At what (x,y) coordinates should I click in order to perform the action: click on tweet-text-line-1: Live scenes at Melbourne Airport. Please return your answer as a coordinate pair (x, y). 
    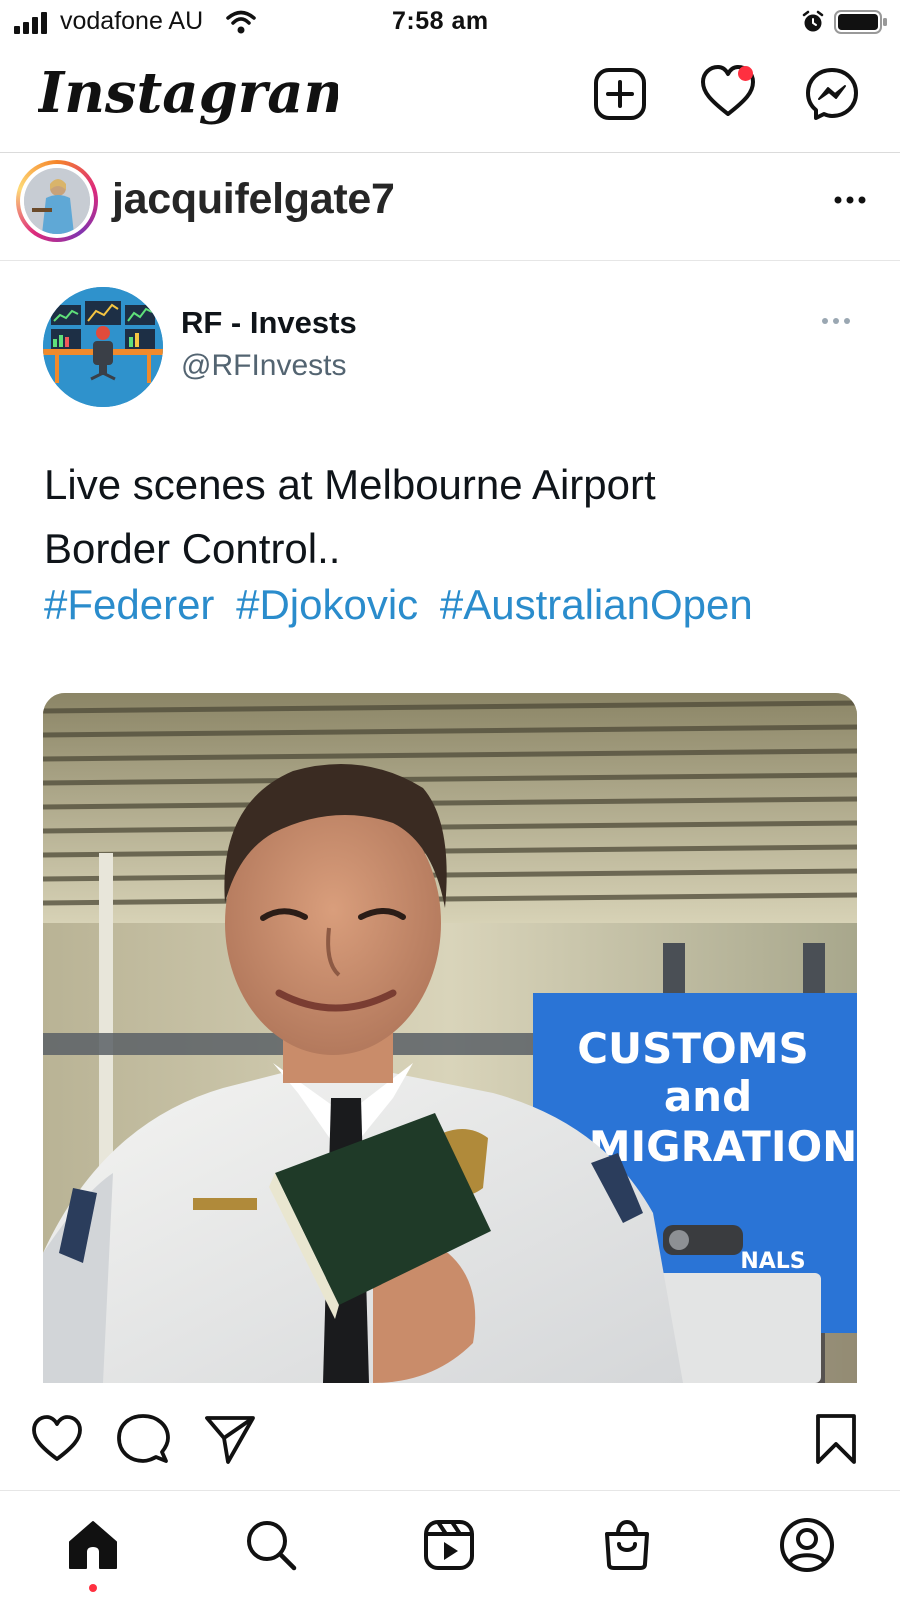
    Looking at the image, I should click on (350, 484).